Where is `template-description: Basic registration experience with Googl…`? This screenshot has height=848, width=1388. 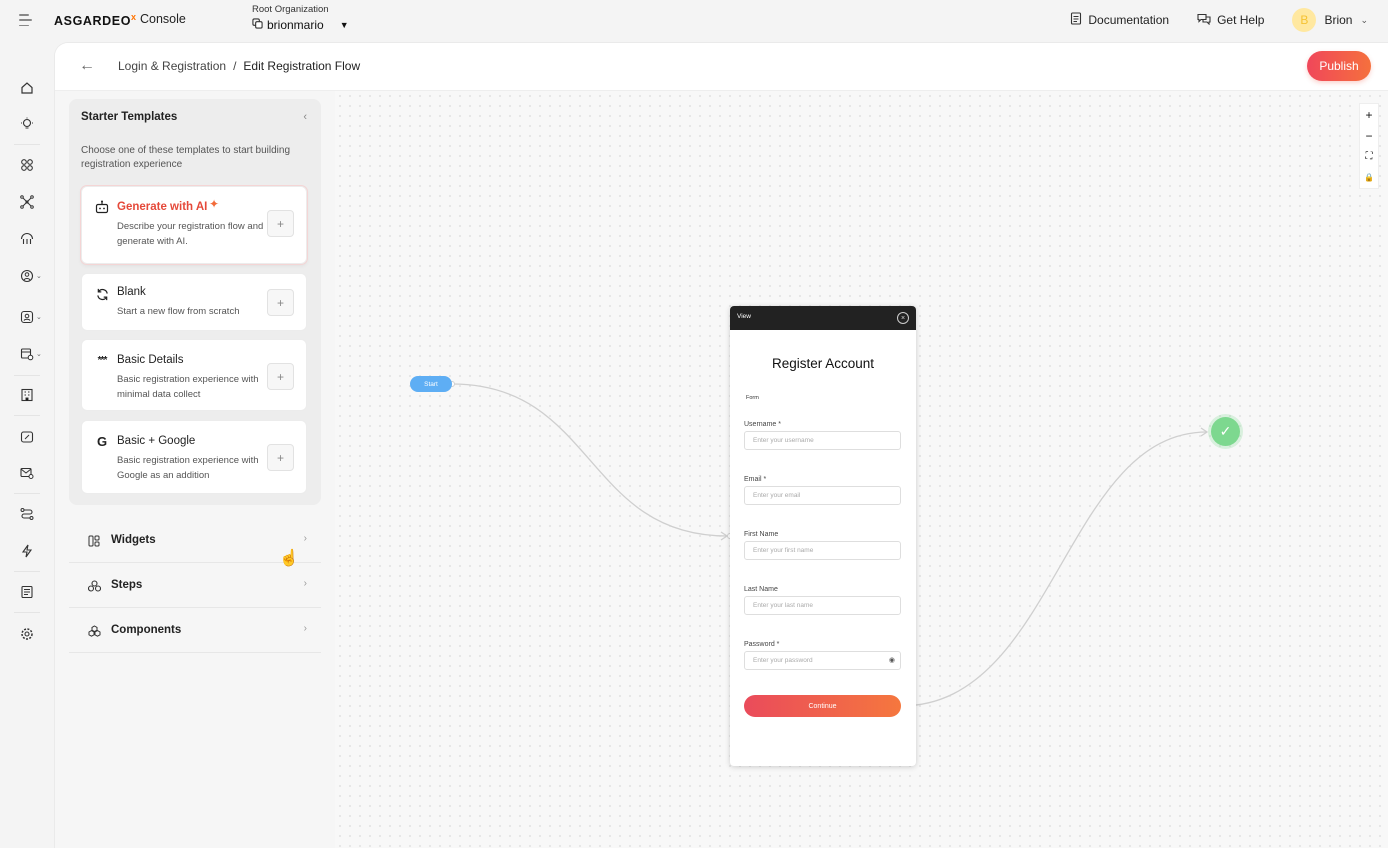
template-description: Basic registration experience with Googl… is located at coordinates (188, 468).